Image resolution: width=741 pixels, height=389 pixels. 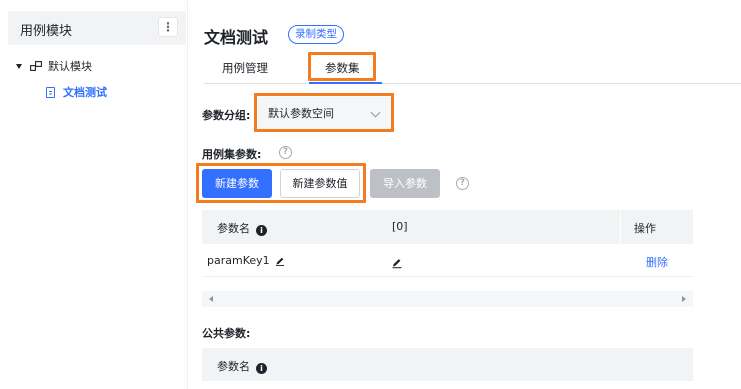 What do you see at coordinates (46, 31) in the screenshot?
I see `sidebar-title: 用例模块` at bounding box center [46, 31].